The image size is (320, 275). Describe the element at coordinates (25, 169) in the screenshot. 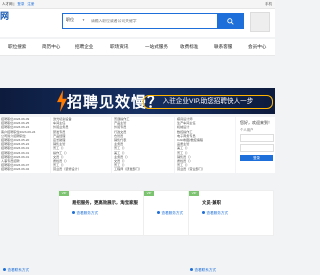

I see `list-item: 招聘职位2023-06-02` at that location.